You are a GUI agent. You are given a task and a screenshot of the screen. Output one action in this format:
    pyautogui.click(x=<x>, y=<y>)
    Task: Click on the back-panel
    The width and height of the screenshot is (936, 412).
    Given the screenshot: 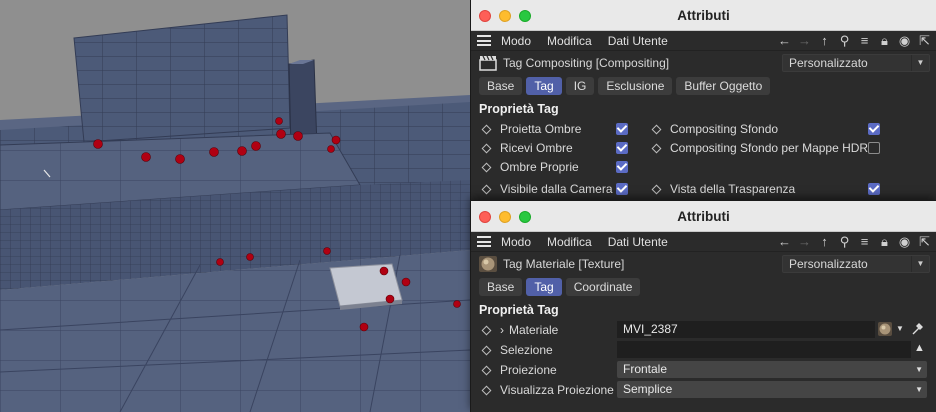 What is the action you would take?
    pyautogui.click(x=182, y=78)
    